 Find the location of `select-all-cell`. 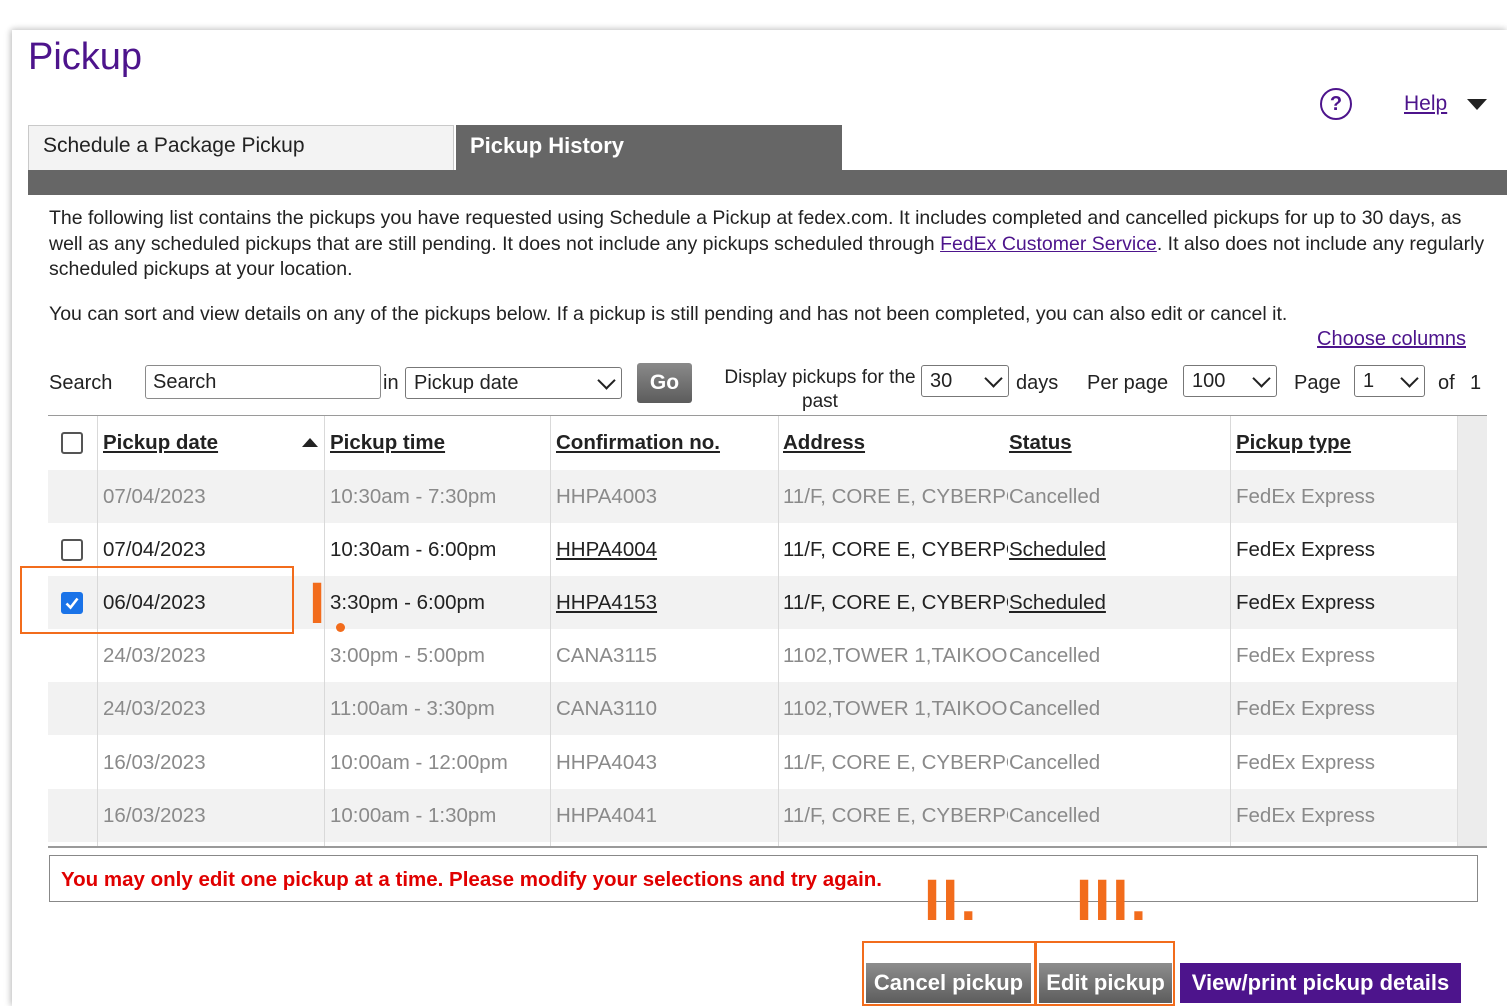

select-all-cell is located at coordinates (72, 442).